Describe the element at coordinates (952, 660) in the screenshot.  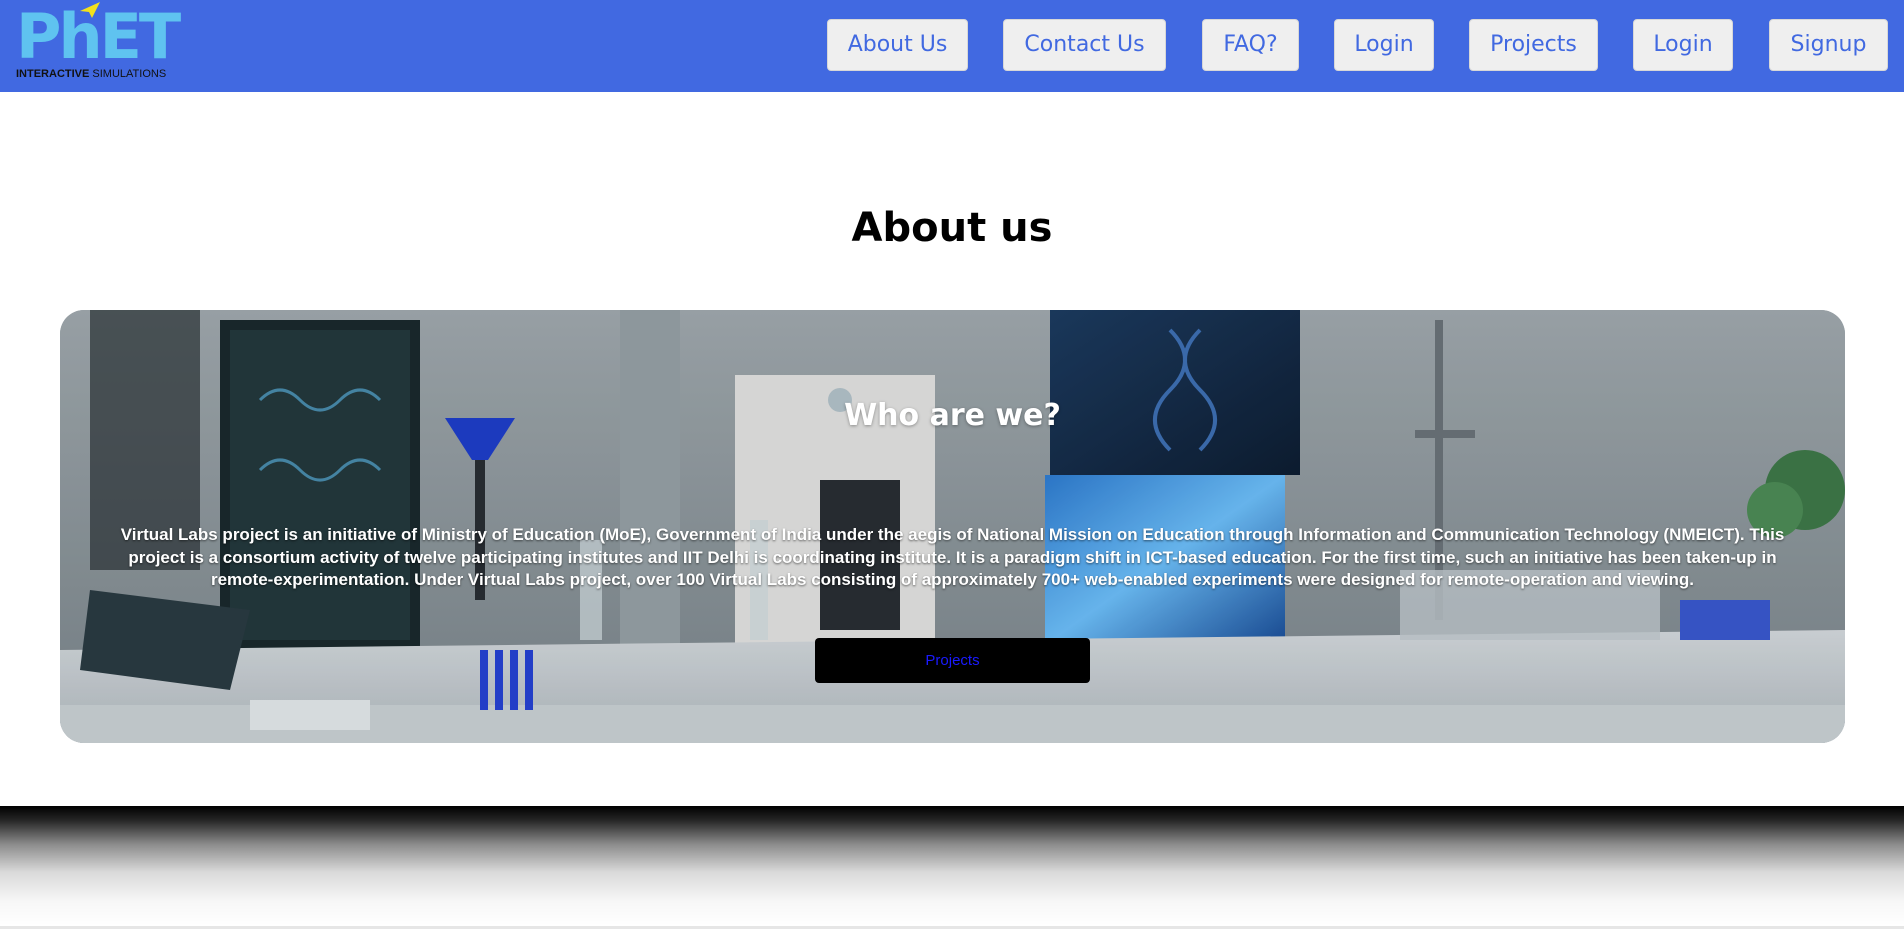
I see `projects-button: Projects` at that location.